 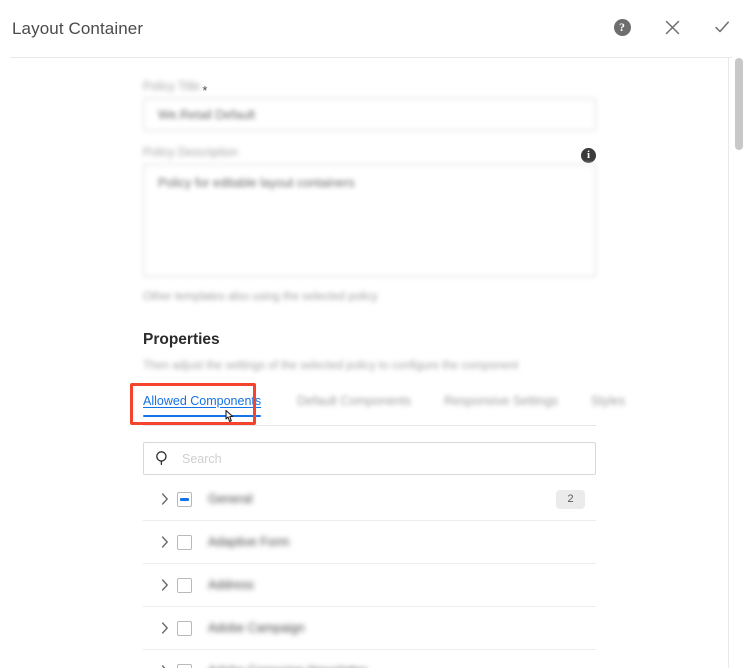 I want to click on tab-default-components: Default Components, so click(x=354, y=405).